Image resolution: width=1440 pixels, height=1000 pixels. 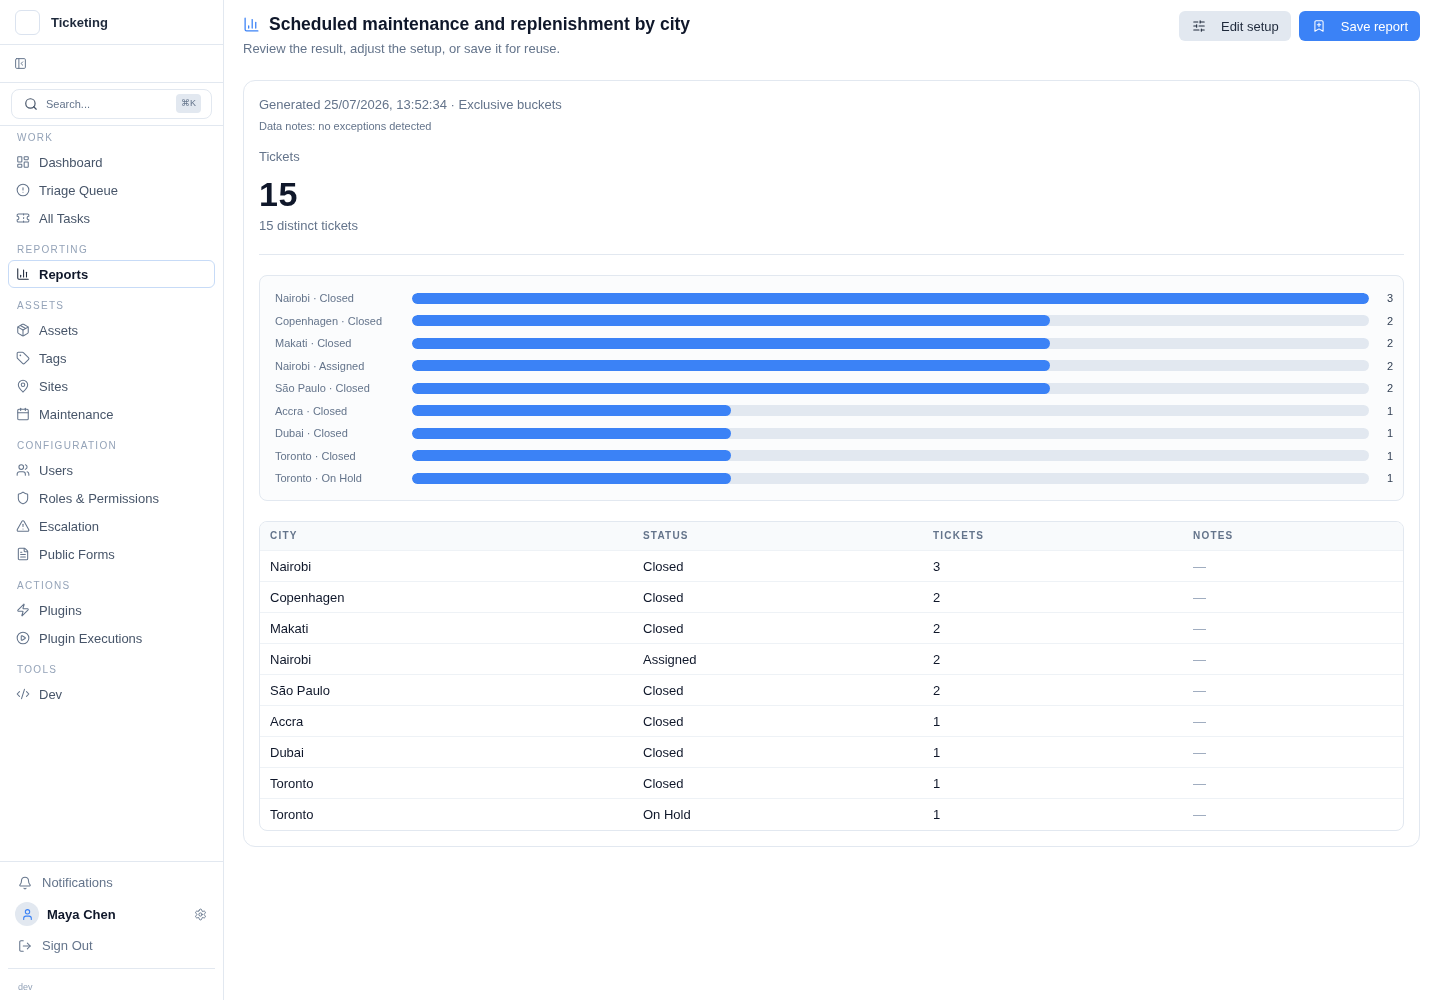 What do you see at coordinates (446, 721) in the screenshot?
I see `table-cell: Accra` at bounding box center [446, 721].